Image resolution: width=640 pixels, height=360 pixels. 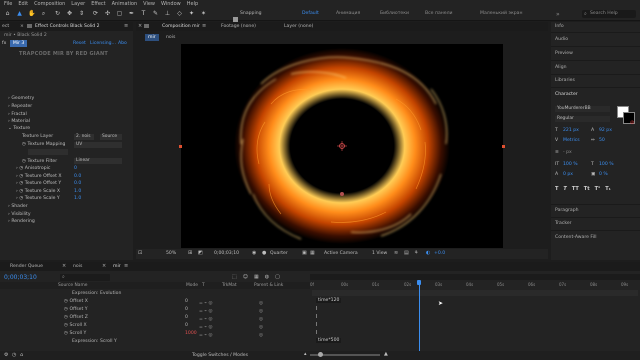 What do you see at coordinates (98, 4) in the screenshot?
I see `menu-effect: Effect` at bounding box center [98, 4].